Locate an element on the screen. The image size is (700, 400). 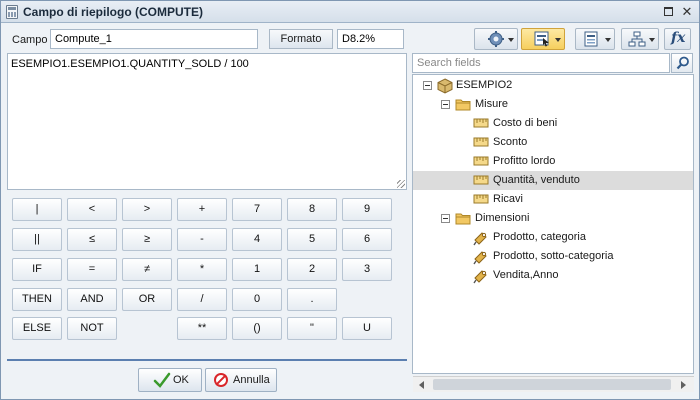
key-button: * is located at coordinates (202, 269).